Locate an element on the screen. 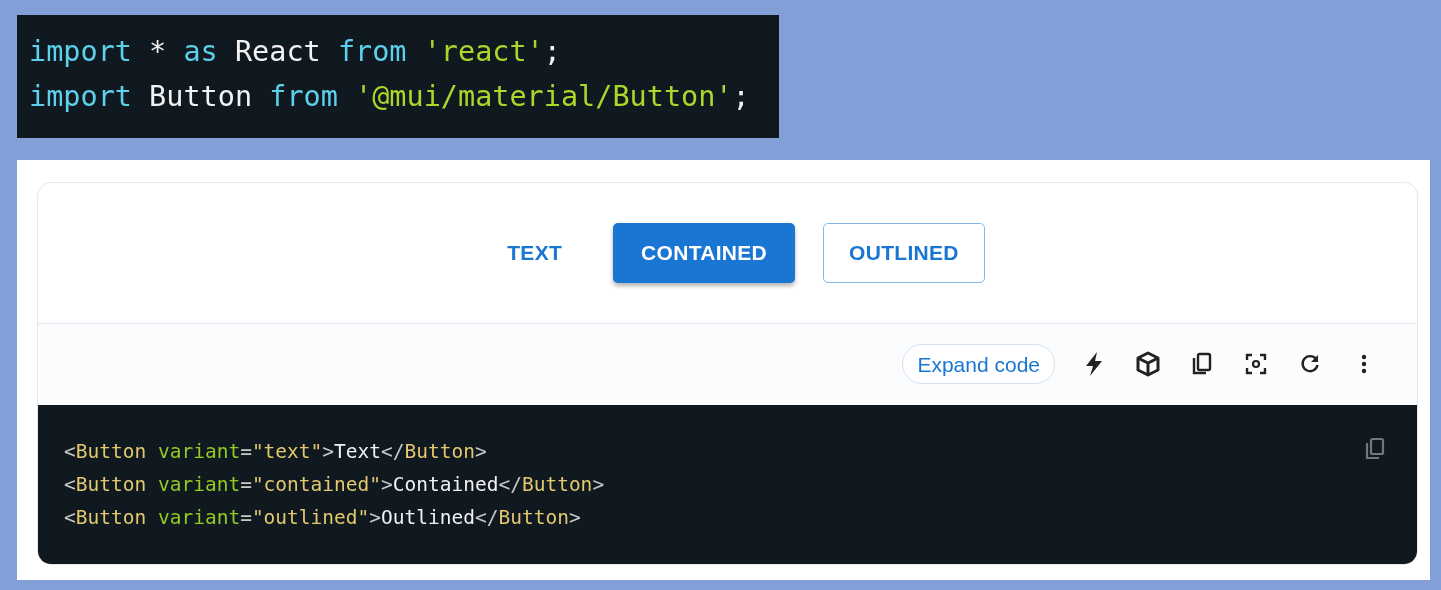 The width and height of the screenshot is (1441, 590). code-line: import Button from '@mui/material/Button'; is located at coordinates (389, 97).